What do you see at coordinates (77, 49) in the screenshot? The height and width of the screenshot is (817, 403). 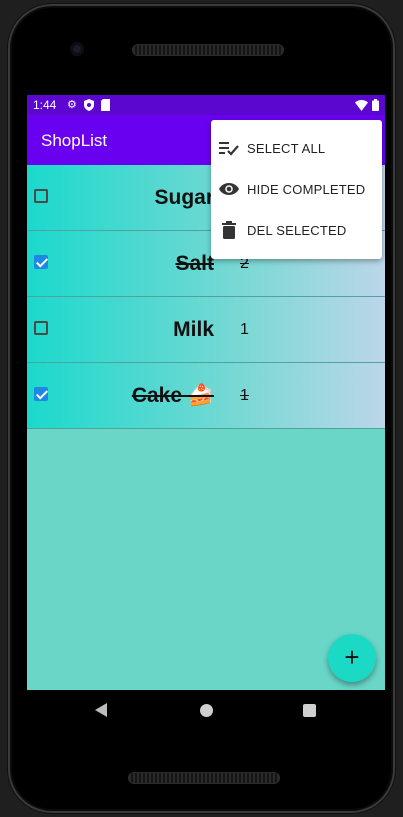 I see `front-camera` at bounding box center [77, 49].